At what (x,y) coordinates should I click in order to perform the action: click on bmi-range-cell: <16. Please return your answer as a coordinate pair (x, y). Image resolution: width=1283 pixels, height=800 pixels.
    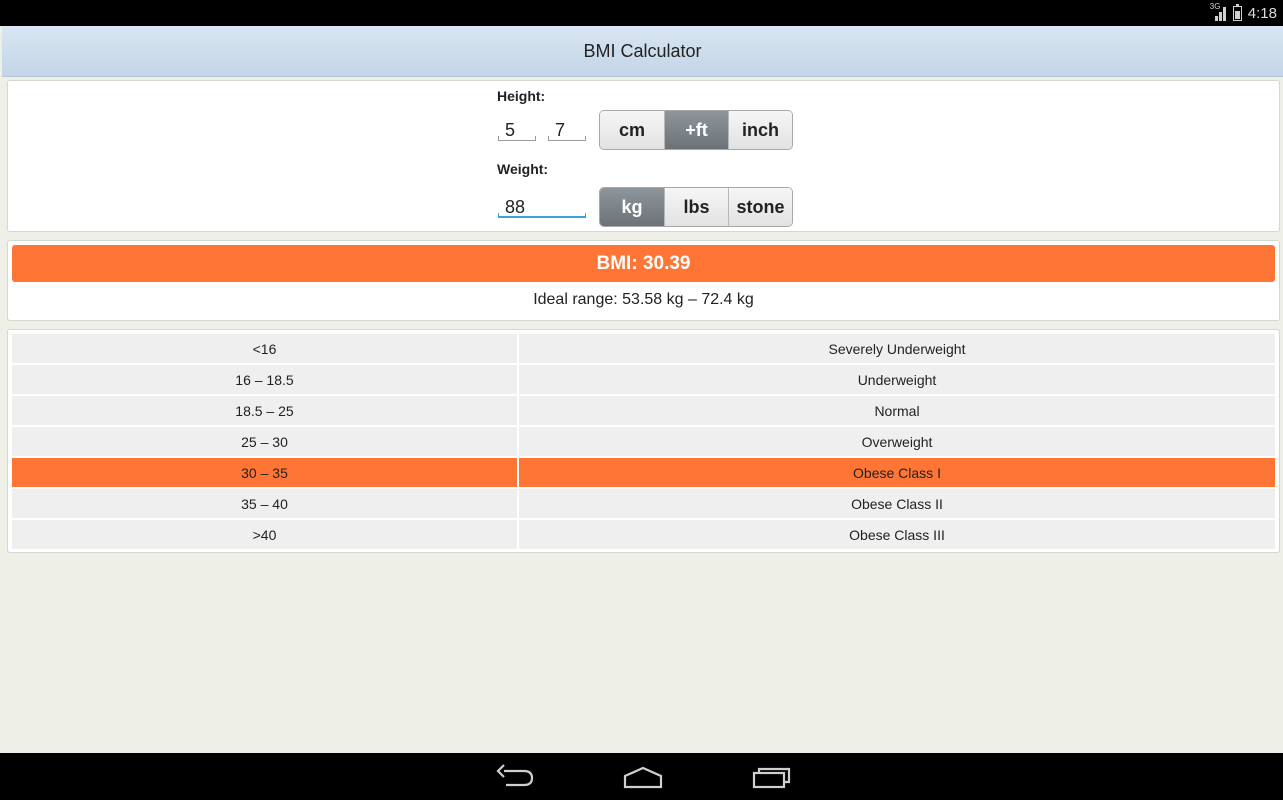
    Looking at the image, I should click on (264, 348).